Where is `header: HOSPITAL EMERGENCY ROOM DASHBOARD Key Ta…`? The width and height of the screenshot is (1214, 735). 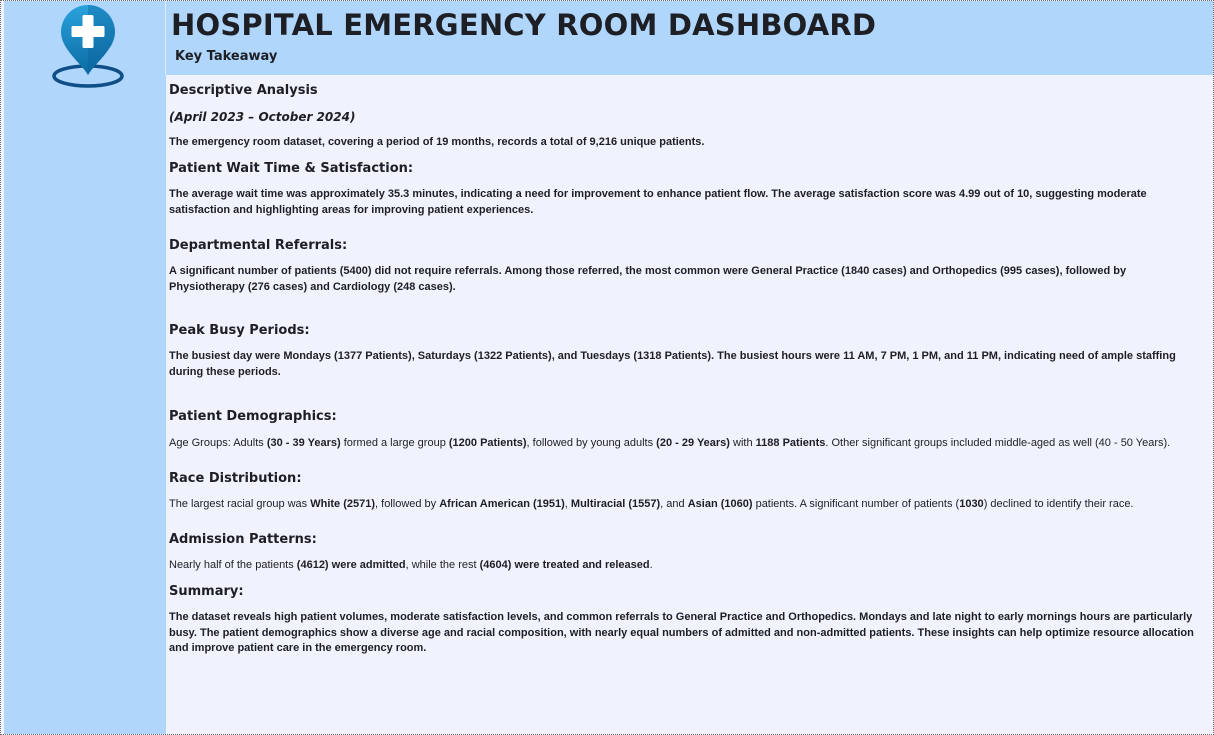 header: HOSPITAL EMERGENCY ROOM DASHBOARD Key Ta… is located at coordinates (689, 38).